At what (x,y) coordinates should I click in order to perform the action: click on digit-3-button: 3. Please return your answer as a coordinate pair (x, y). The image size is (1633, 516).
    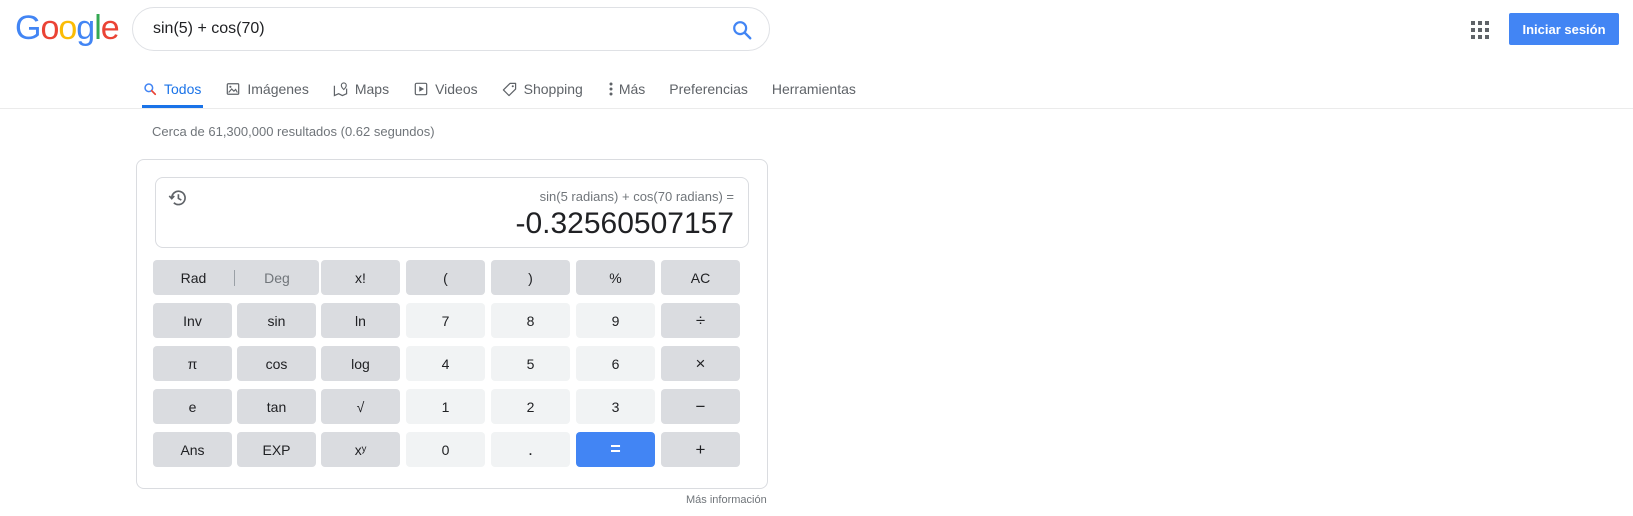
    Looking at the image, I should click on (615, 406).